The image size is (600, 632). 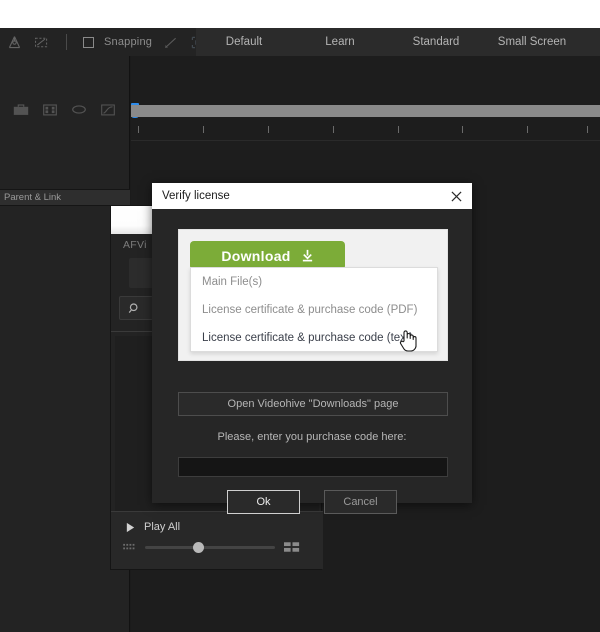 What do you see at coordinates (162, 527) in the screenshot?
I see `play-all-label: Play All` at bounding box center [162, 527].